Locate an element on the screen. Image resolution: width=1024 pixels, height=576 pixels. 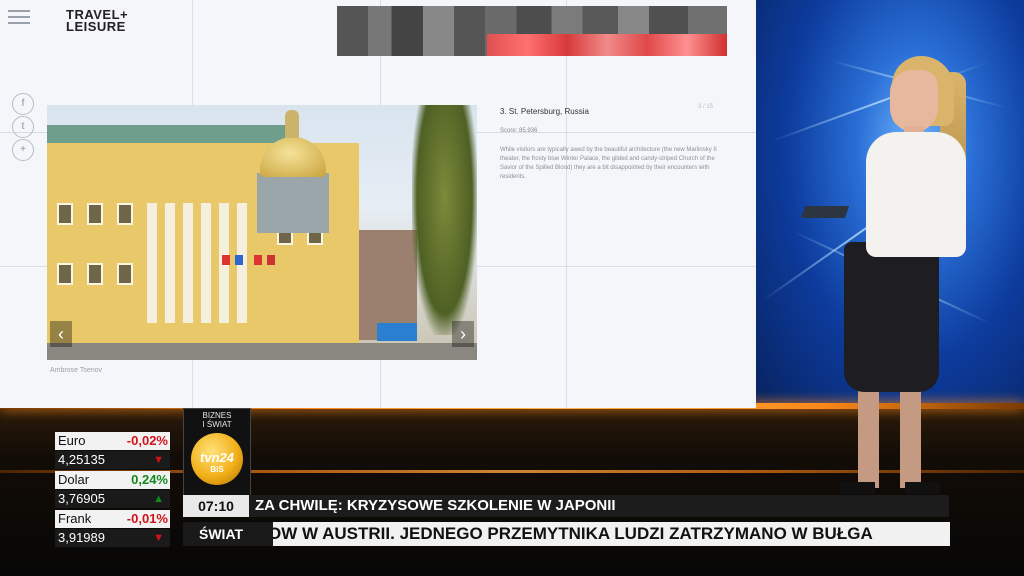
channel-logo-sub: BiS is located at coordinates (217, 469).